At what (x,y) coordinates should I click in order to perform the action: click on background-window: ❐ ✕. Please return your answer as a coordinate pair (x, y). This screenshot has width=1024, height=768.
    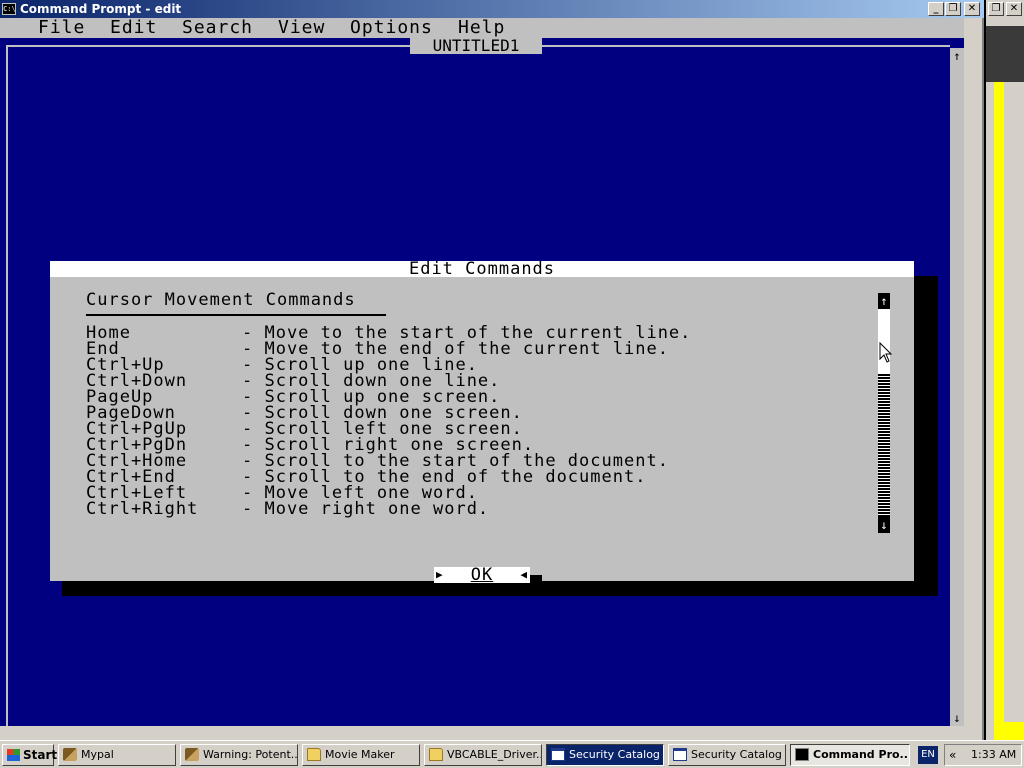
    Looking at the image, I should click on (1005, 371).